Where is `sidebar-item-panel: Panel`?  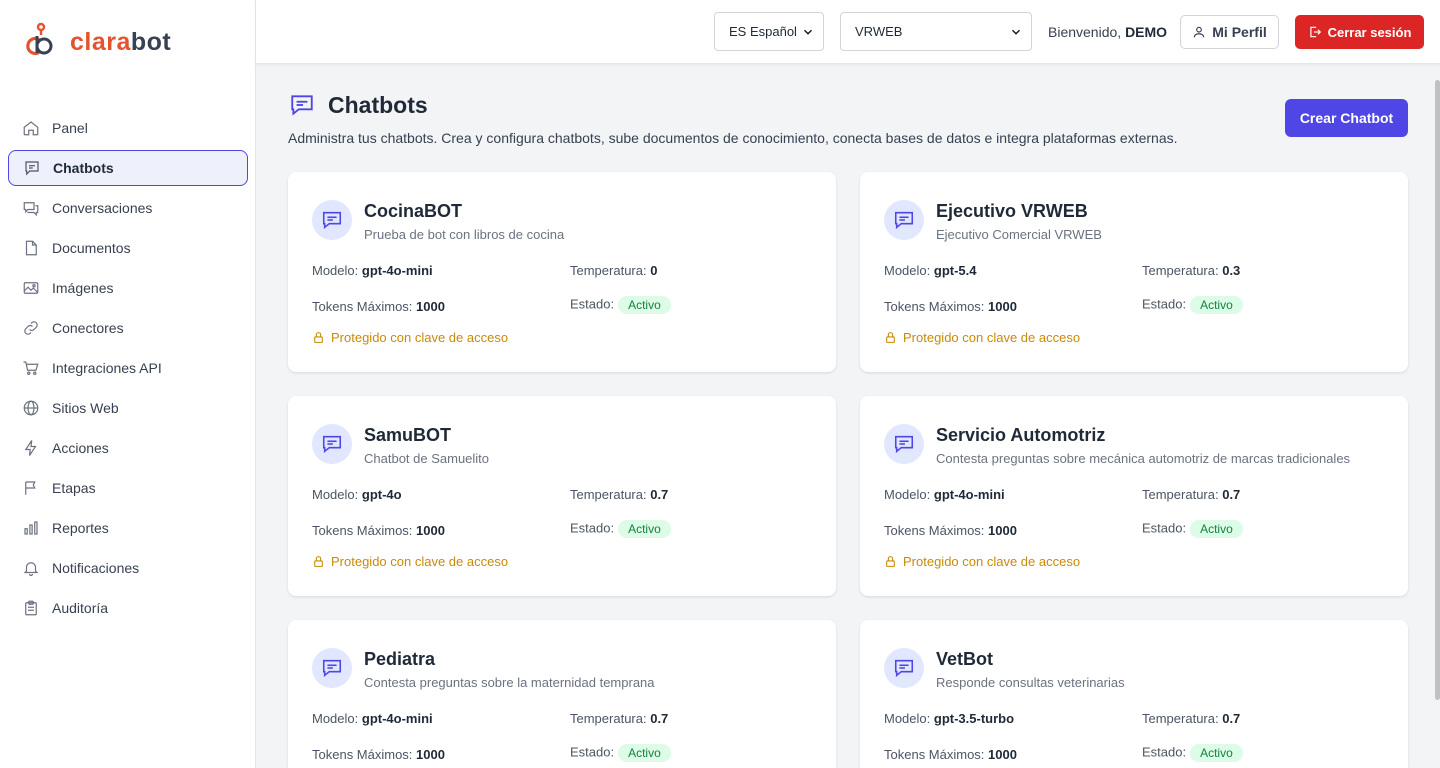
sidebar-item-panel: Panel is located at coordinates (128, 128).